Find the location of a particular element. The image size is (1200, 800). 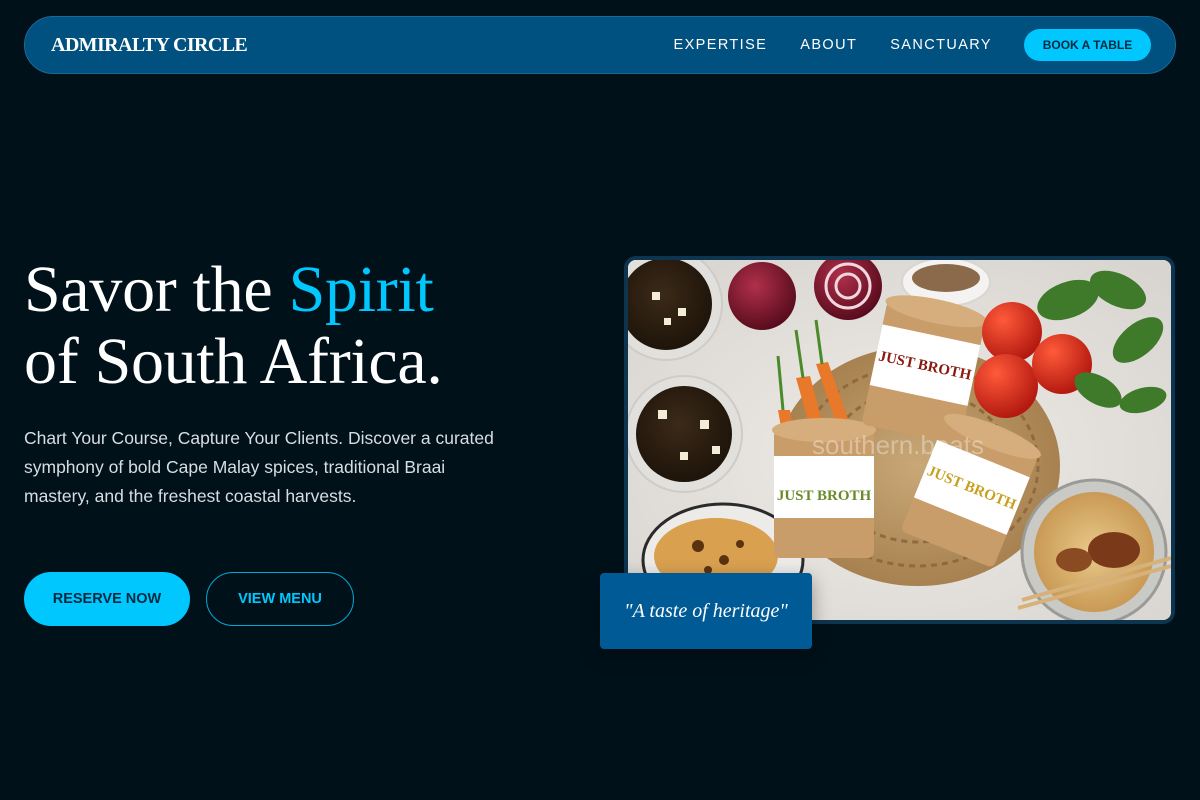

nav-link-sanctuary: SANCTUARY is located at coordinates (941, 45).